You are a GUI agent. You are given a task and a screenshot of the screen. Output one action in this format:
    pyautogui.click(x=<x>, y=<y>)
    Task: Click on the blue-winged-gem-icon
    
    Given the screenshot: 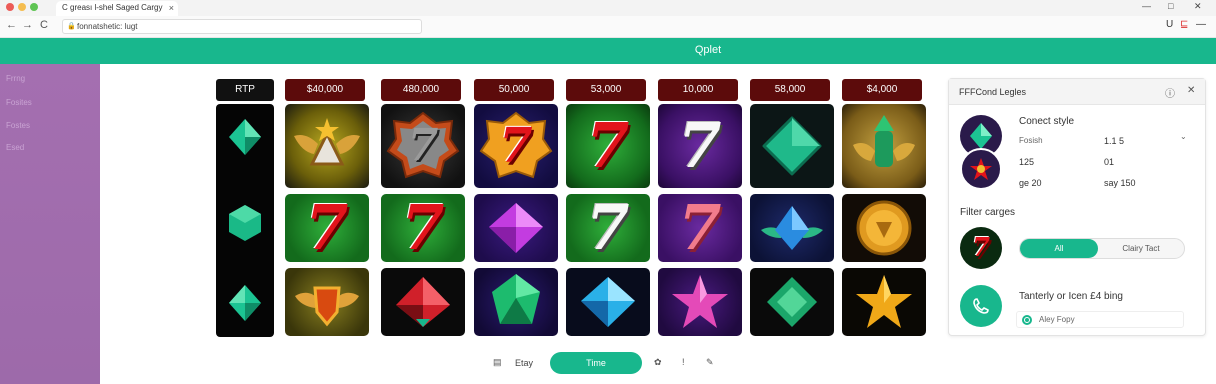 What is the action you would take?
    pyautogui.click(x=792, y=228)
    